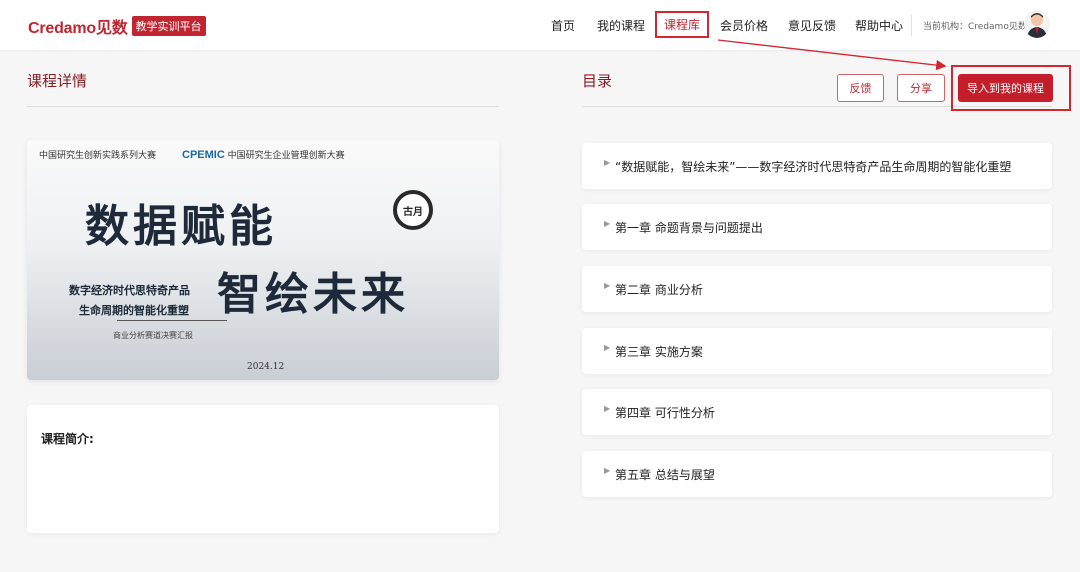 The width and height of the screenshot is (1080, 572). What do you see at coordinates (98, 156) in the screenshot?
I see `banner-org-name: 中国研究生创新实践系列大赛` at bounding box center [98, 156].